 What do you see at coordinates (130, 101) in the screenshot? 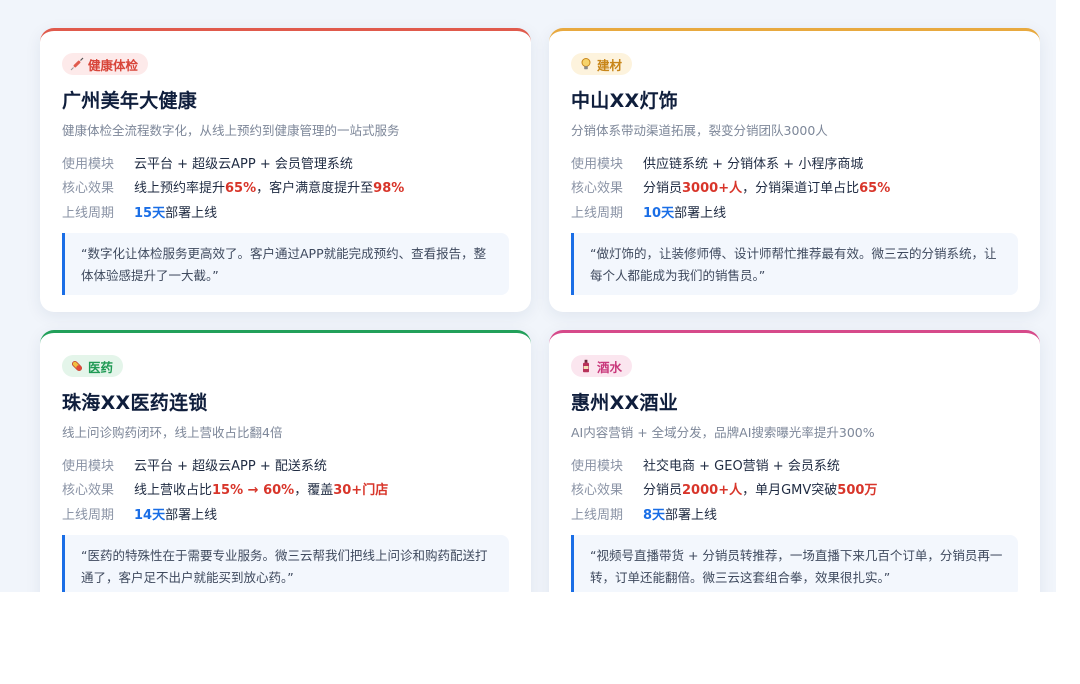
I see `case-title: 广州美年大健康` at bounding box center [130, 101].